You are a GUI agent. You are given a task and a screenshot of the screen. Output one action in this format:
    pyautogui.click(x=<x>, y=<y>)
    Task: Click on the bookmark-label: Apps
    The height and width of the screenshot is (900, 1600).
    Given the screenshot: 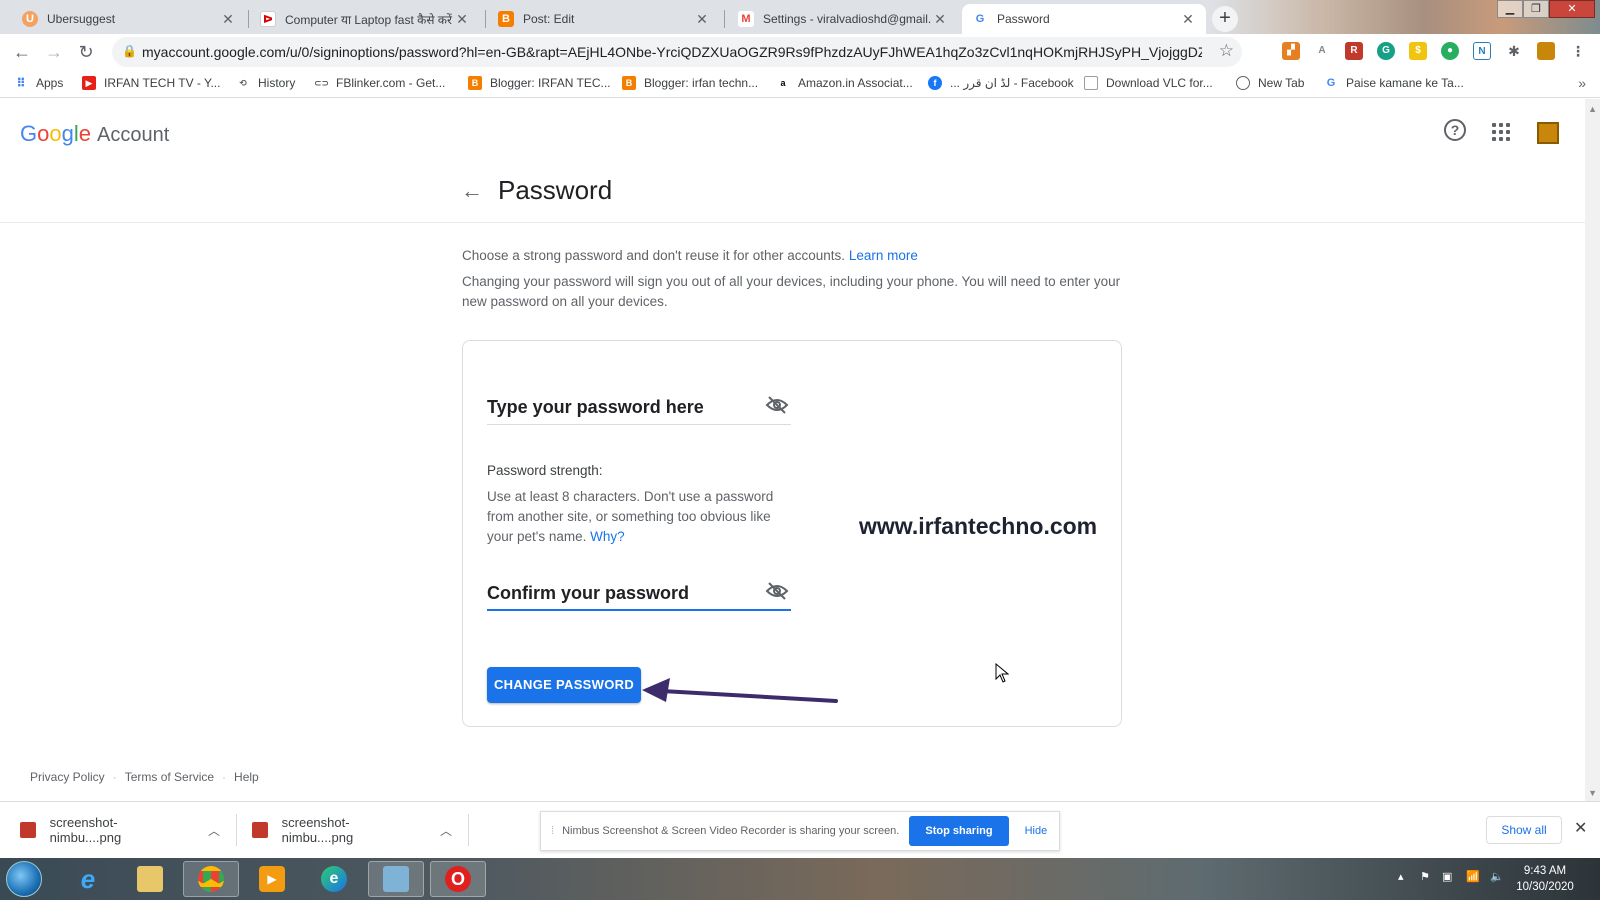 What is the action you would take?
    pyautogui.click(x=50, y=83)
    